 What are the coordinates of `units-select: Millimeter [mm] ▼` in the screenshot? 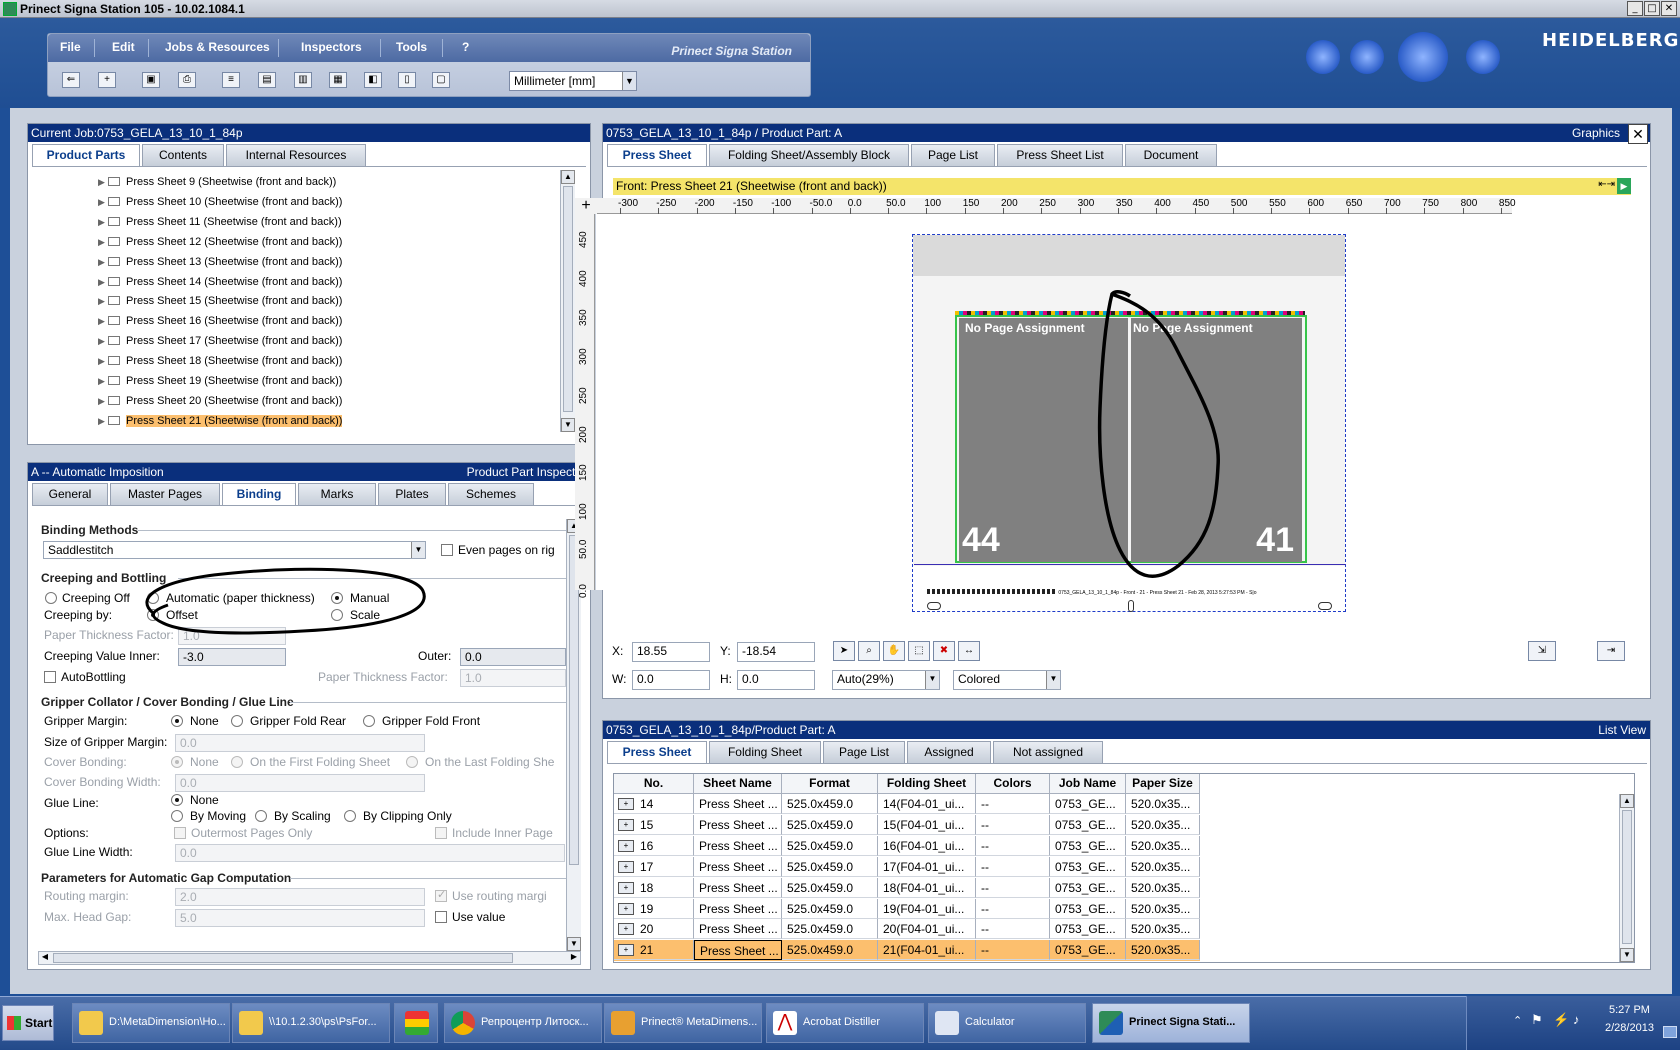 It's located at (573, 81).